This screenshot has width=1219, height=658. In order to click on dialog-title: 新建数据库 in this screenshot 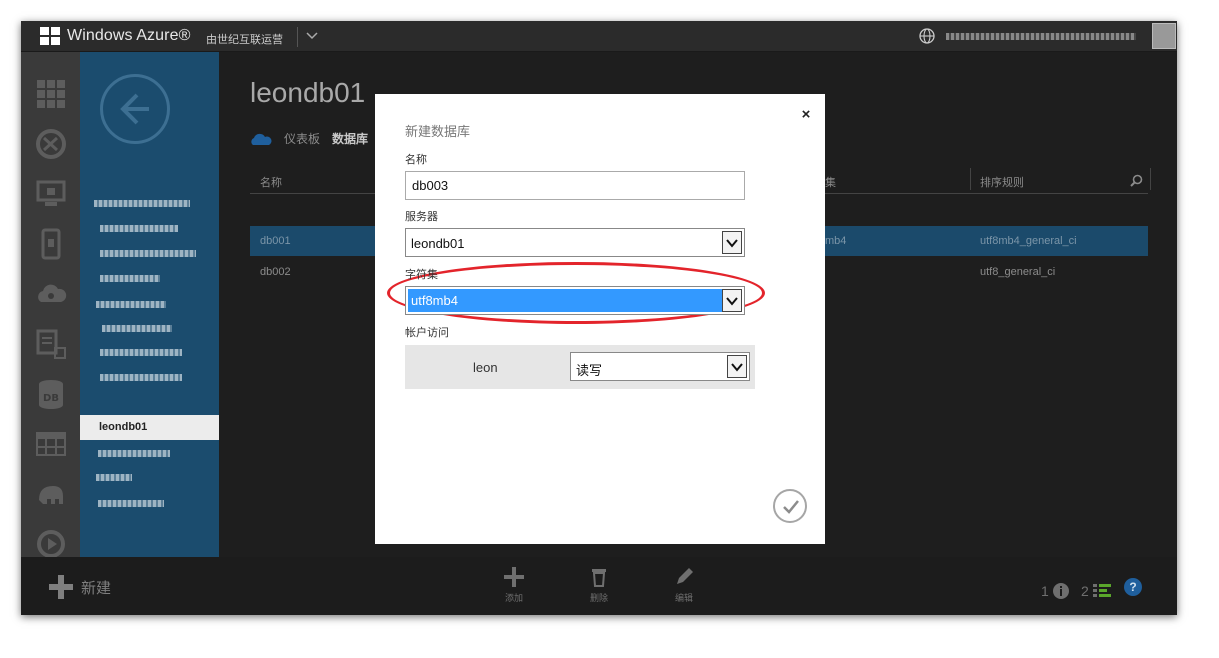, I will do `click(438, 131)`.